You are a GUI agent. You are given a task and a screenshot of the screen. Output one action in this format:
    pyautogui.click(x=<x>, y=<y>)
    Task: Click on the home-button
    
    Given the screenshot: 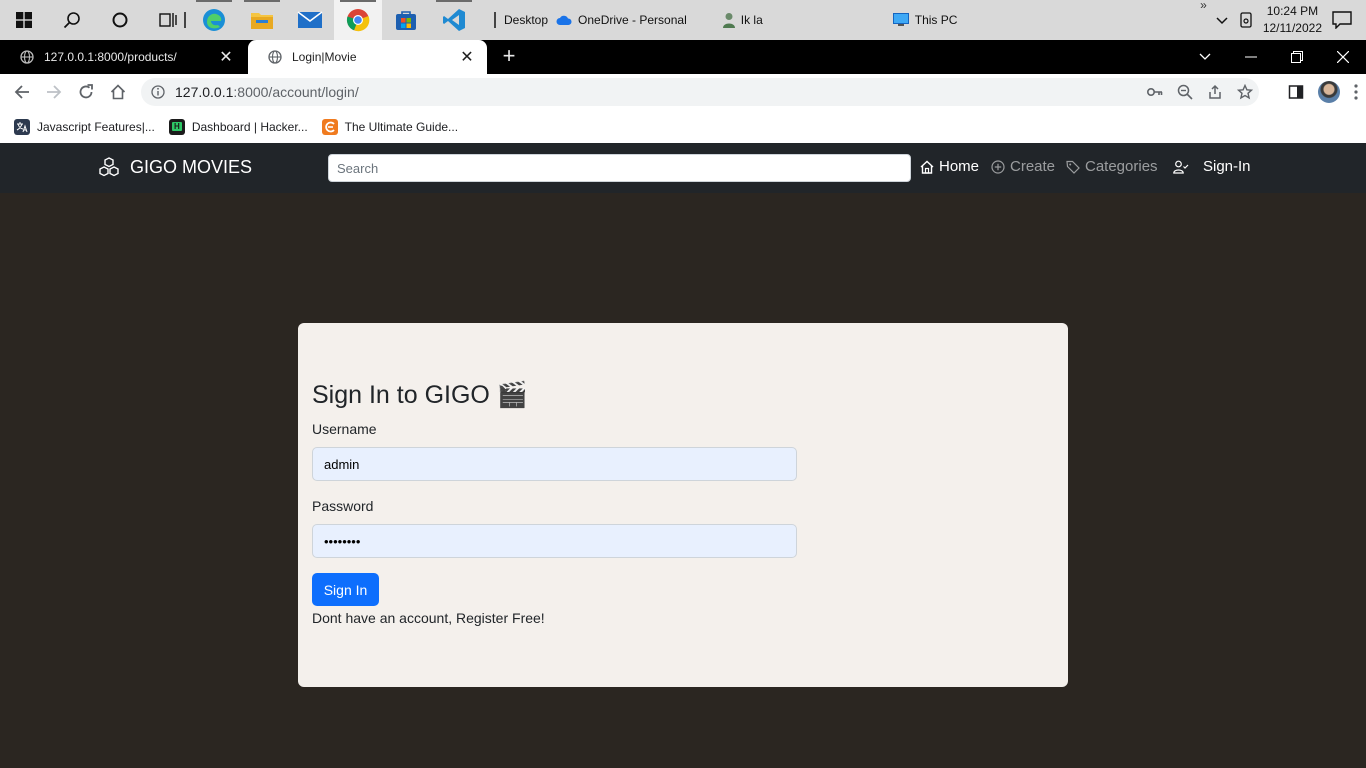 What is the action you would take?
    pyautogui.click(x=118, y=92)
    